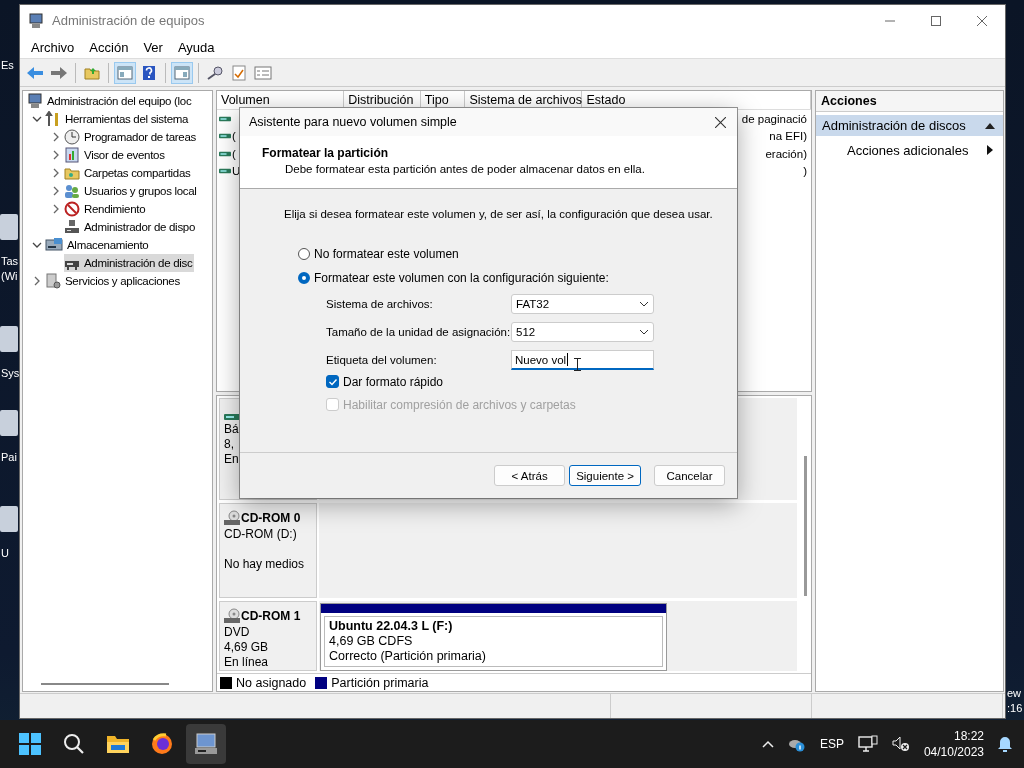 The width and height of the screenshot is (1024, 768). Describe the element at coordinates (900, 744) in the screenshot. I see `muted-speaker-icon` at that location.